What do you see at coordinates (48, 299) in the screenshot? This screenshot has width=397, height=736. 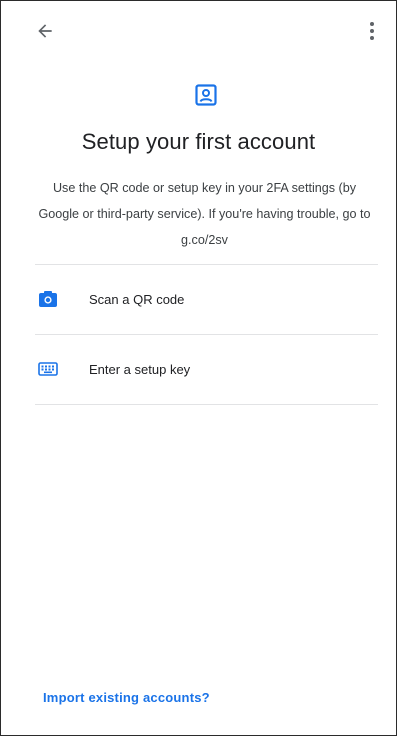 I see `camera-icon` at bounding box center [48, 299].